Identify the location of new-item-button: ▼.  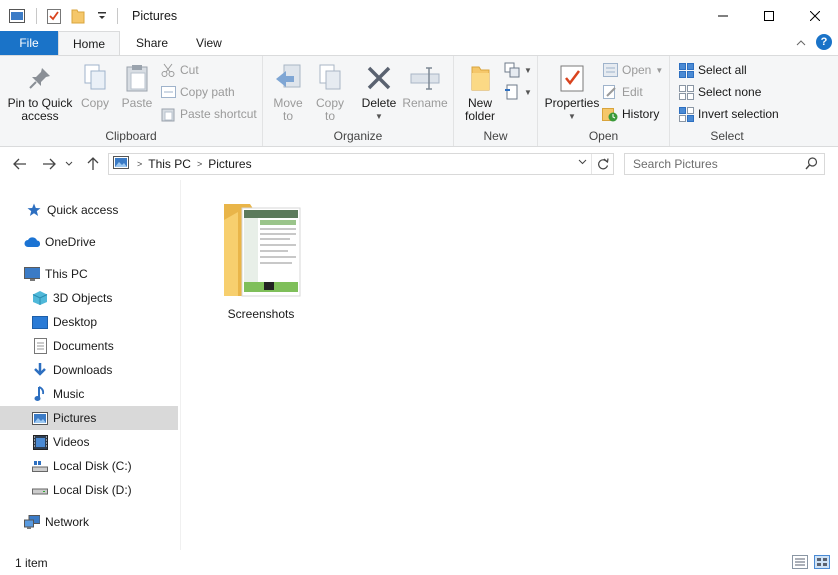
(518, 70).